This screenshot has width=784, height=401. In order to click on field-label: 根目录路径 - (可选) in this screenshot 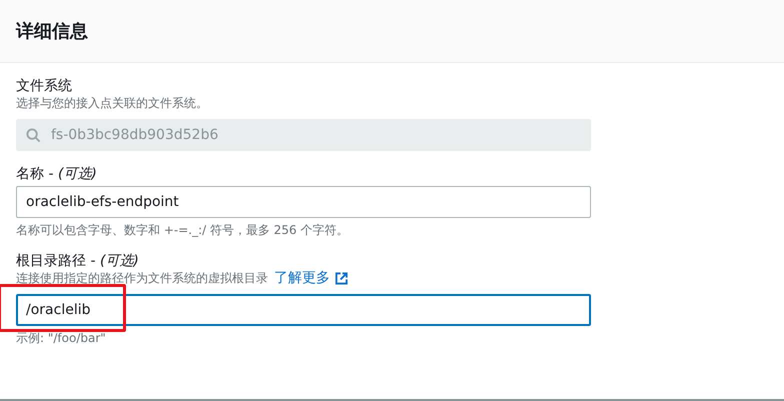, I will do `click(78, 261)`.